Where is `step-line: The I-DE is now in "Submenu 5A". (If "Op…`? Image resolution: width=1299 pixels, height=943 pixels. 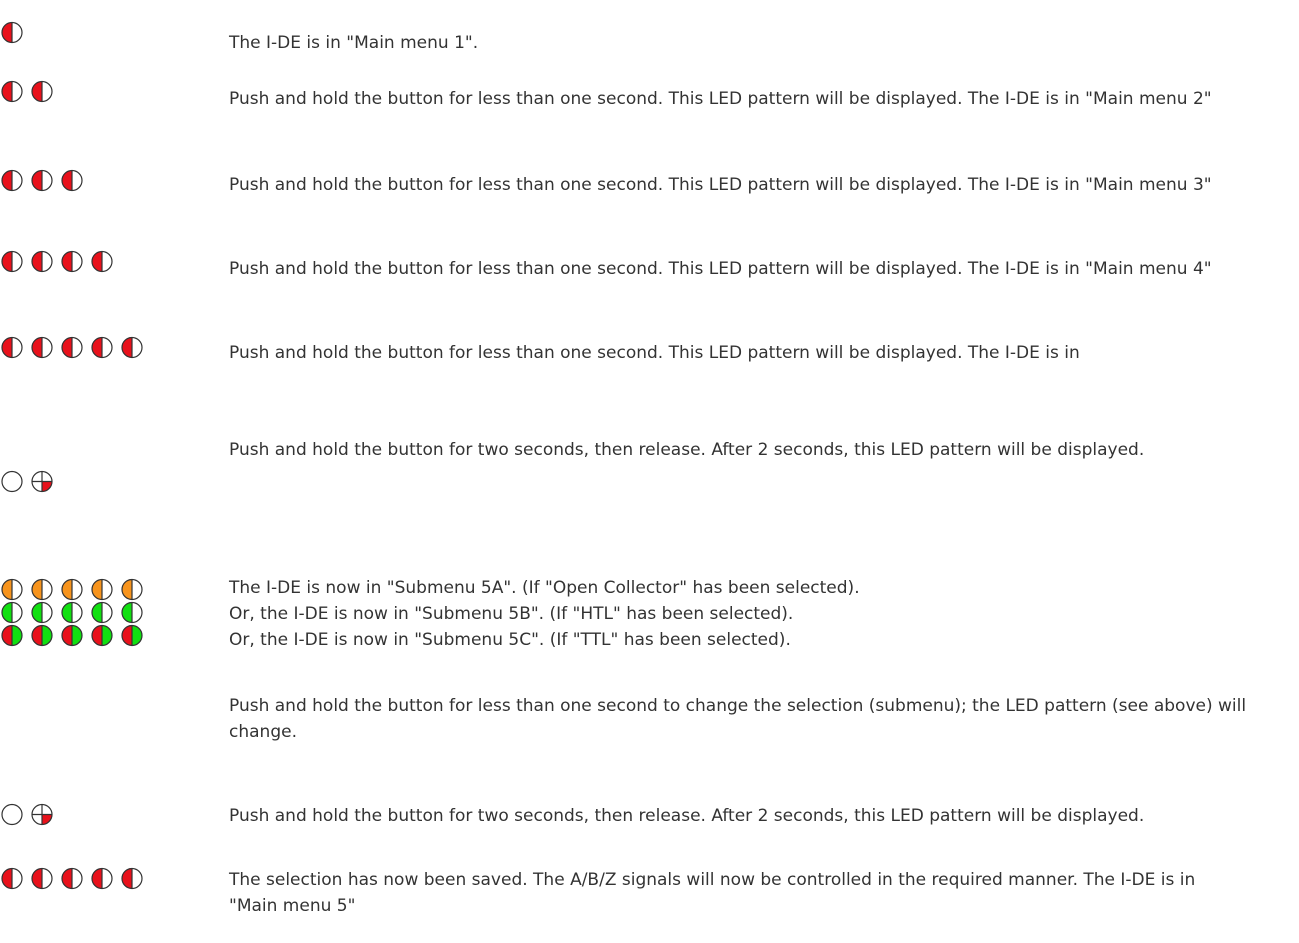 step-line: The I-DE is now in "Submenu 5A". (If "Op… is located at coordinates (544, 588).